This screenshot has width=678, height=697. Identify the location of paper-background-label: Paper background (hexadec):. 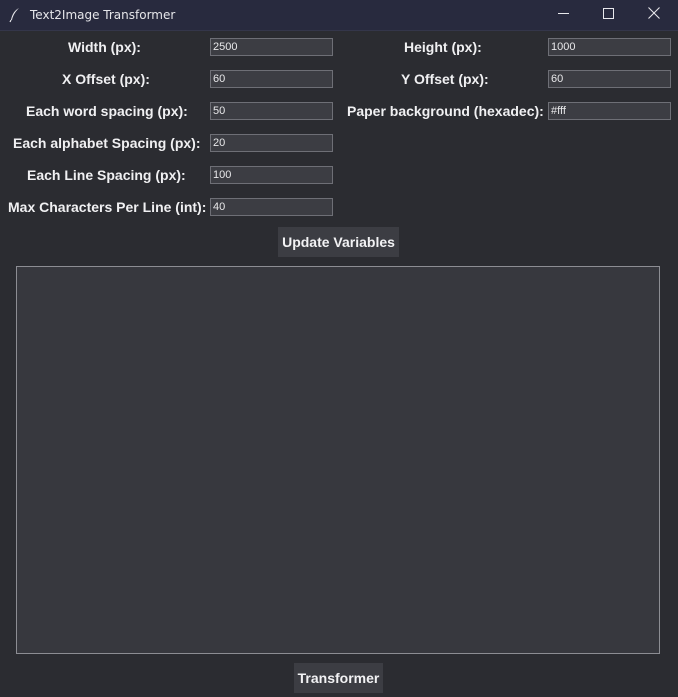
(445, 111).